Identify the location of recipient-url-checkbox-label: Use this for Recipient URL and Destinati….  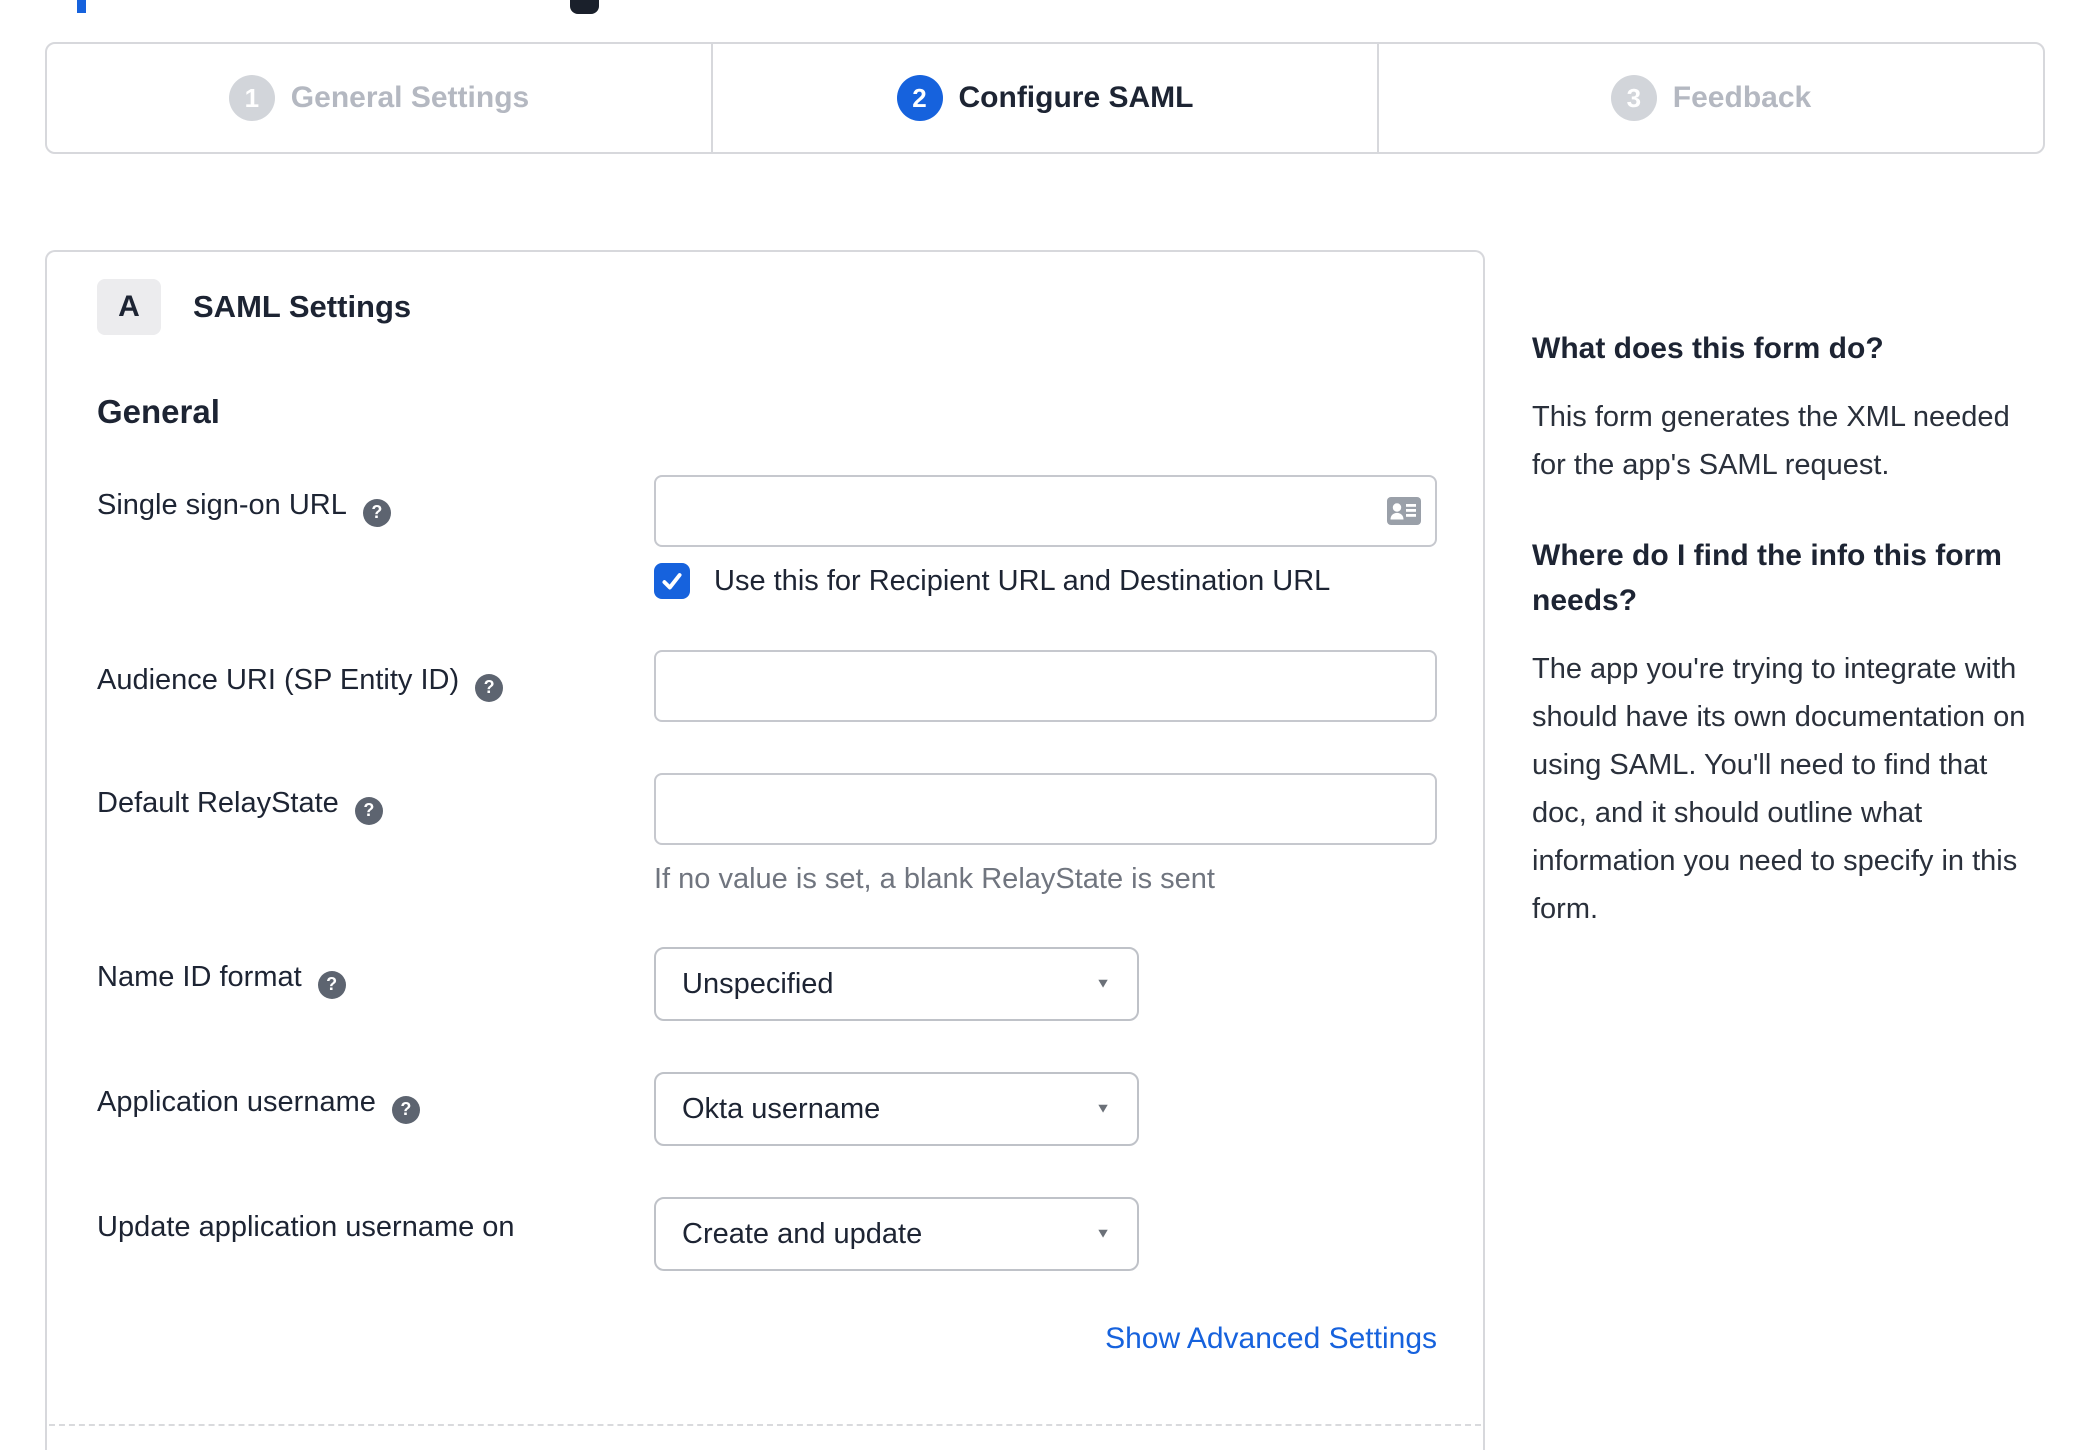
(1022, 580).